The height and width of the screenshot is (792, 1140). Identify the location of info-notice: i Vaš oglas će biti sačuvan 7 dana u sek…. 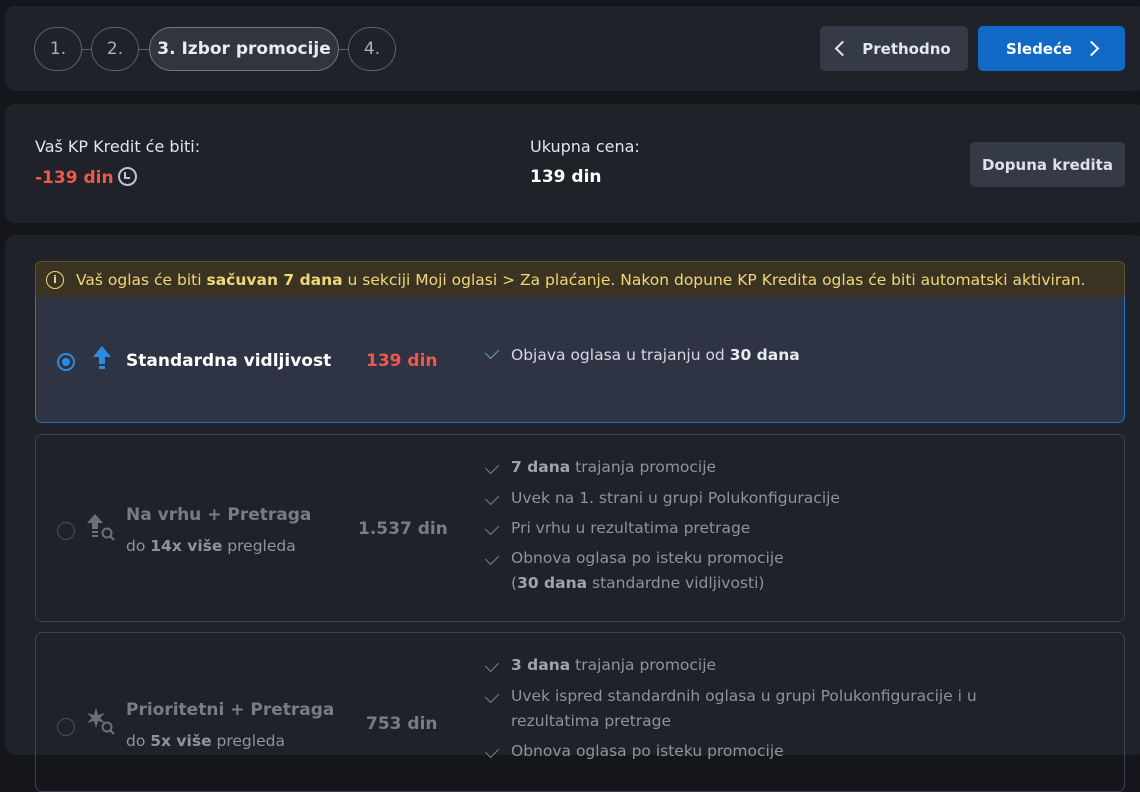
(580, 279).